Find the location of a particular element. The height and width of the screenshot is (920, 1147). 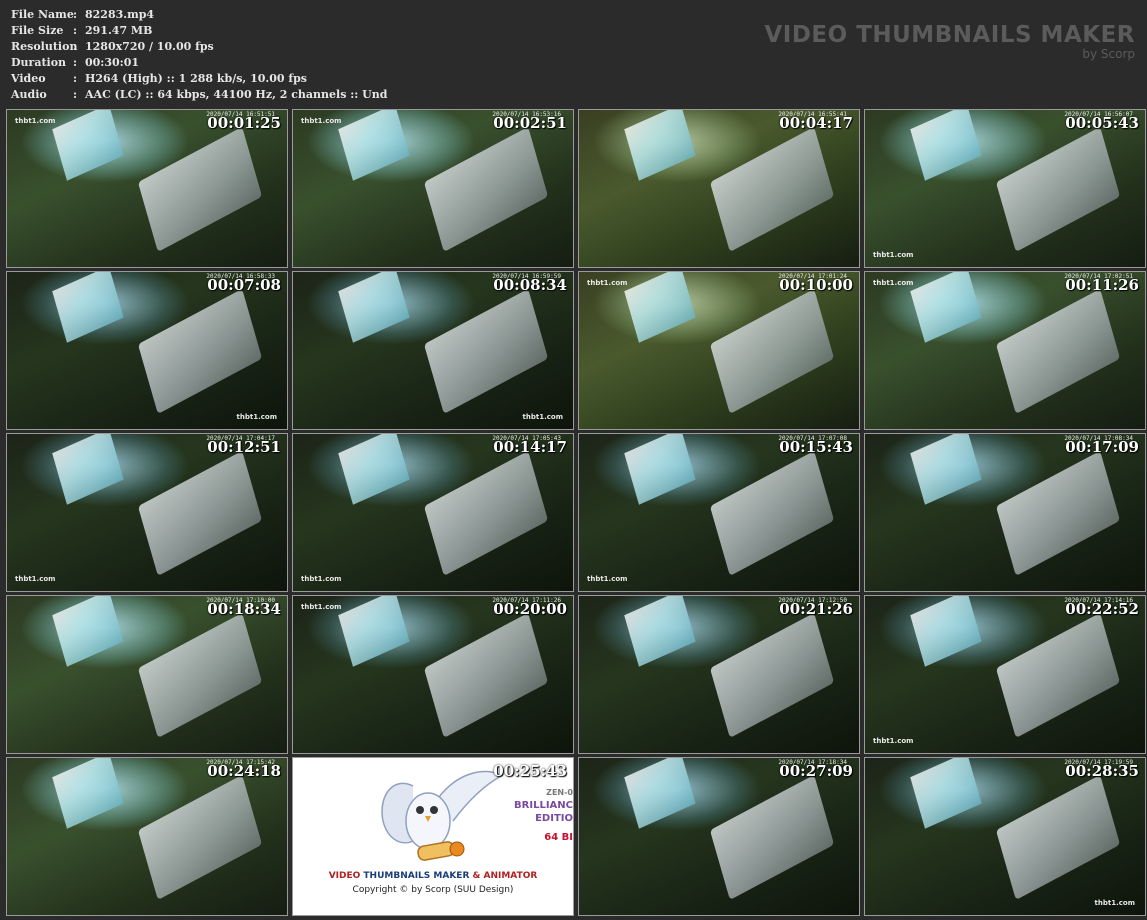

info-label: Resolution is located at coordinates (44, 46).